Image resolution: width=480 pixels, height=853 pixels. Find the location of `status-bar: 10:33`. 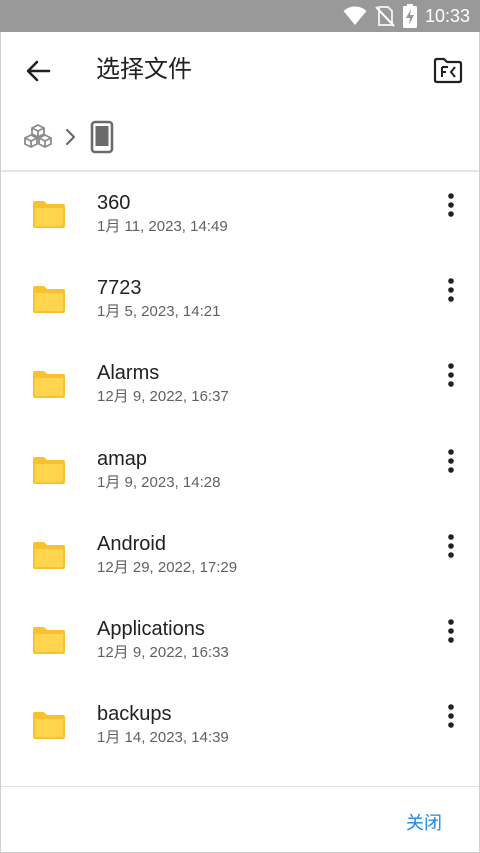

status-bar: 10:33 is located at coordinates (240, 16).